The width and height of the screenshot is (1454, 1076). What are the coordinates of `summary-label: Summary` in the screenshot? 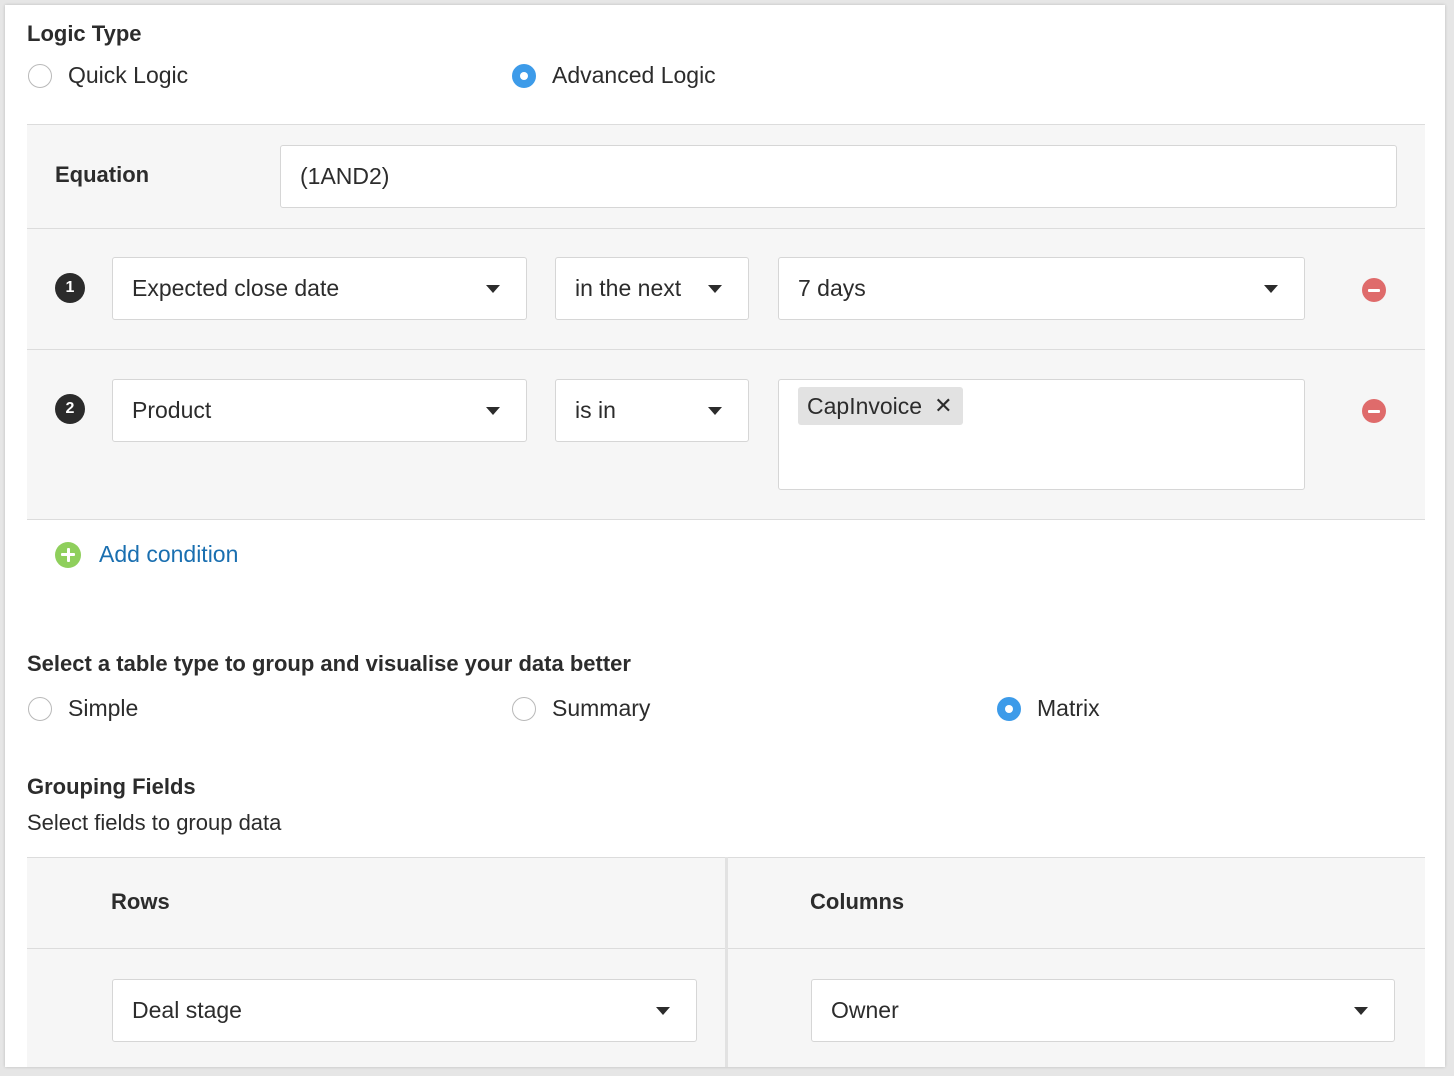 It's located at (601, 708).